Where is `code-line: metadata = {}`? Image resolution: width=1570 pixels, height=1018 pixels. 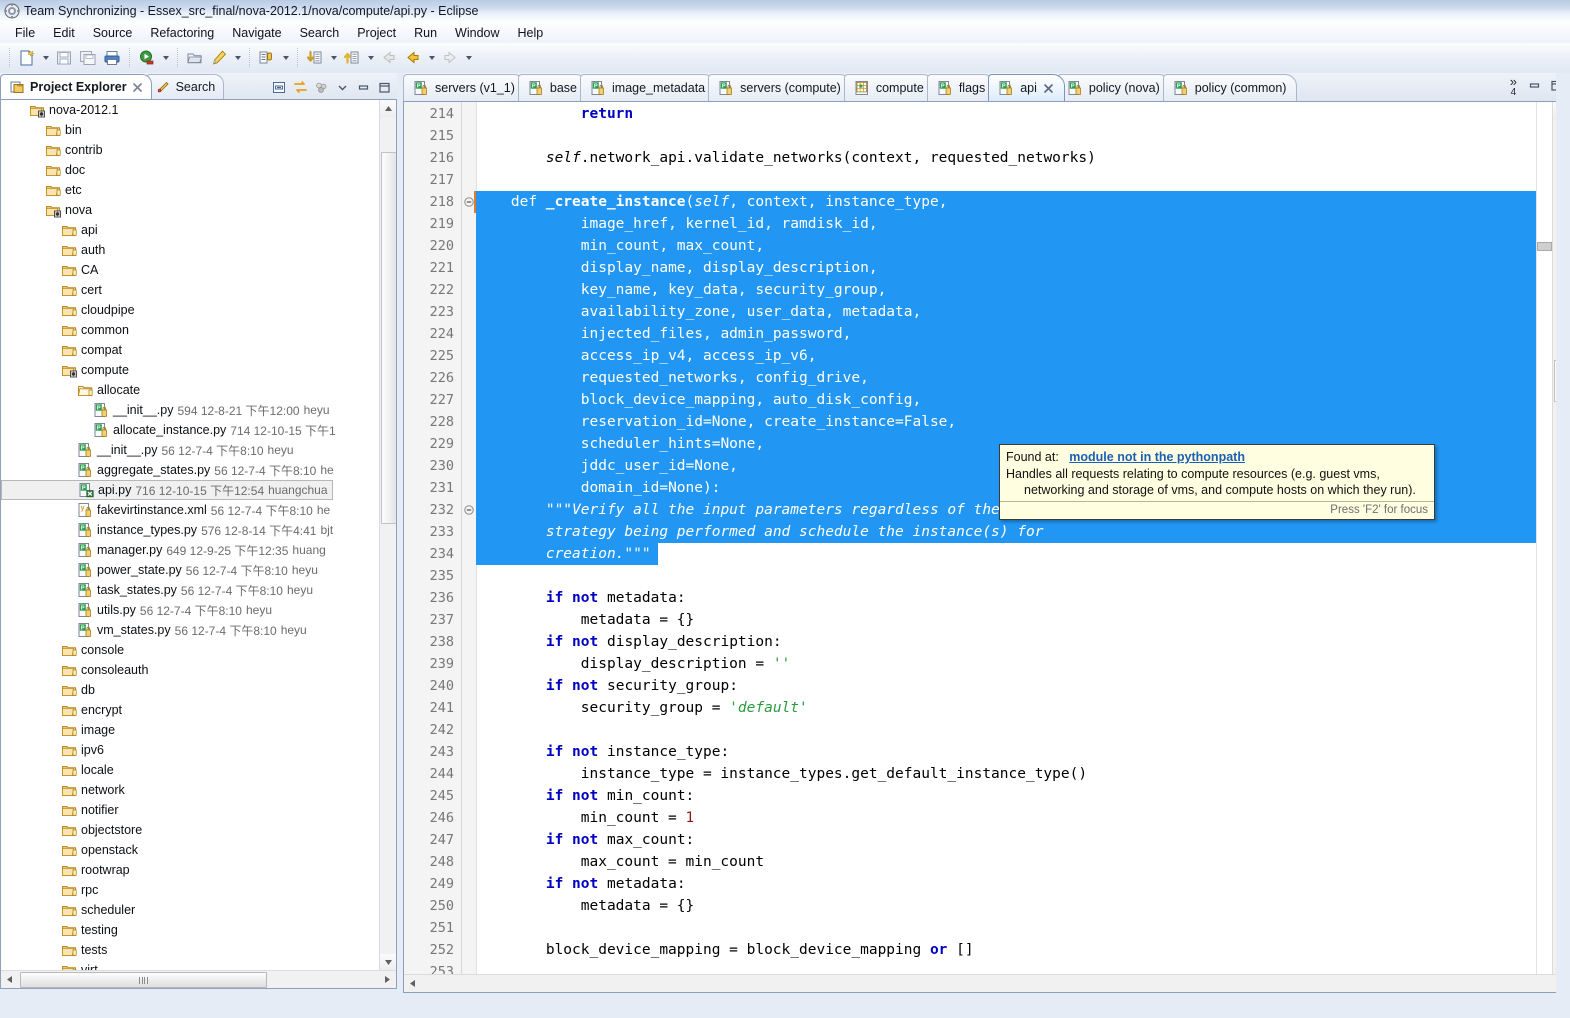
code-line: metadata = {} is located at coordinates (1006, 906).